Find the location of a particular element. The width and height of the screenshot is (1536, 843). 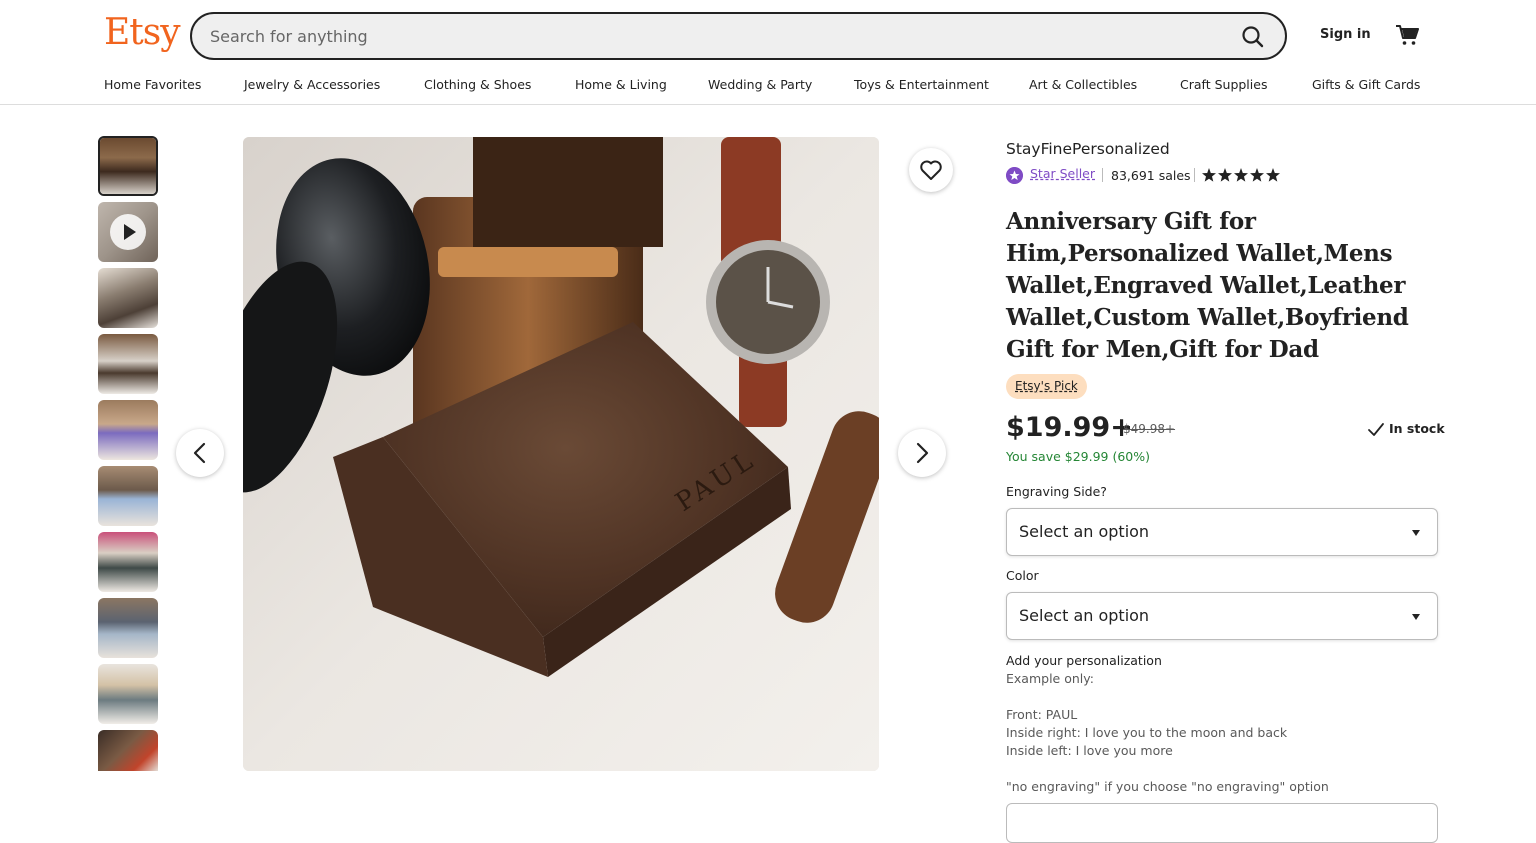

chevron-right-icon is located at coordinates (922, 453).